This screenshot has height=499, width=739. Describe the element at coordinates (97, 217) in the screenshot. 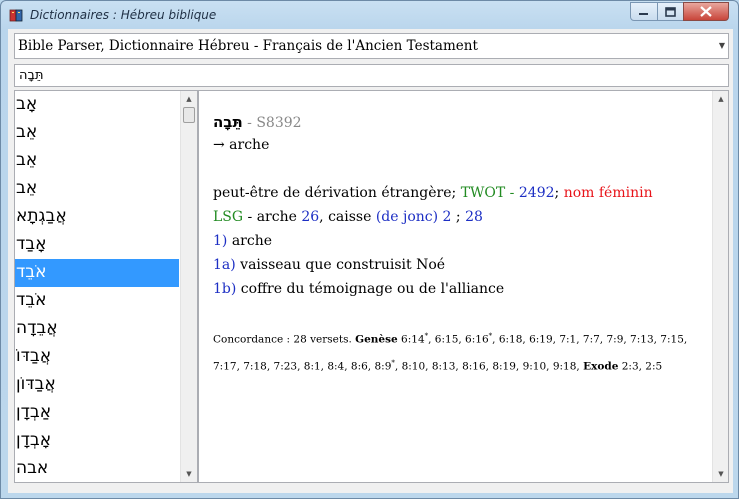

I see `word-list-item: אֲבַגְתָא` at that location.